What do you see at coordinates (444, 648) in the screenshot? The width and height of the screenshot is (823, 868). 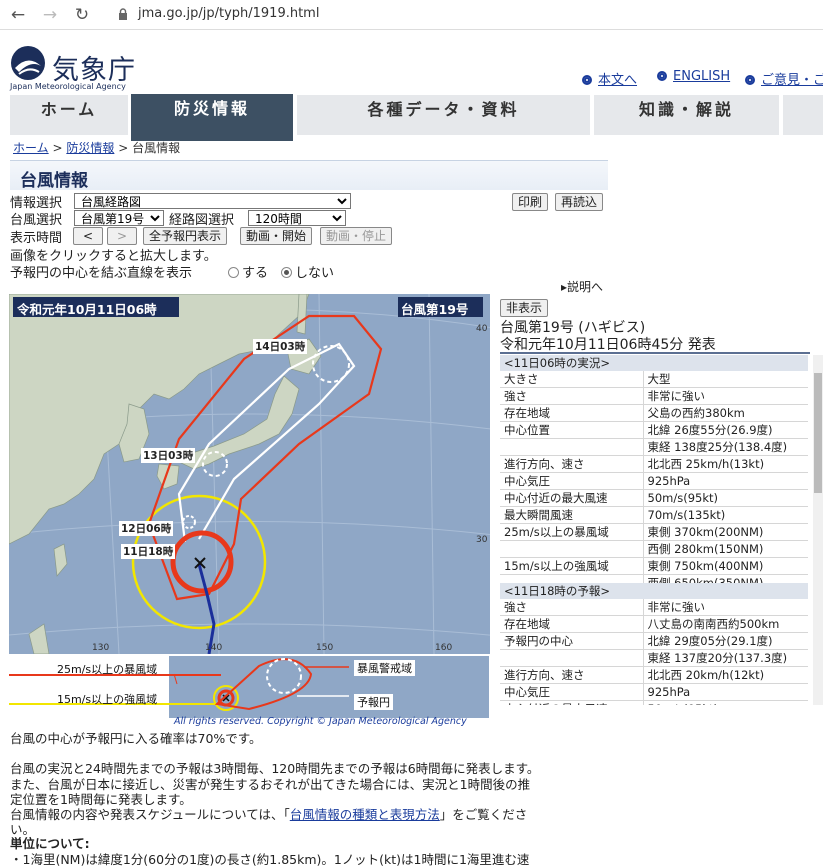 I see `lon-label: 160` at bounding box center [444, 648].